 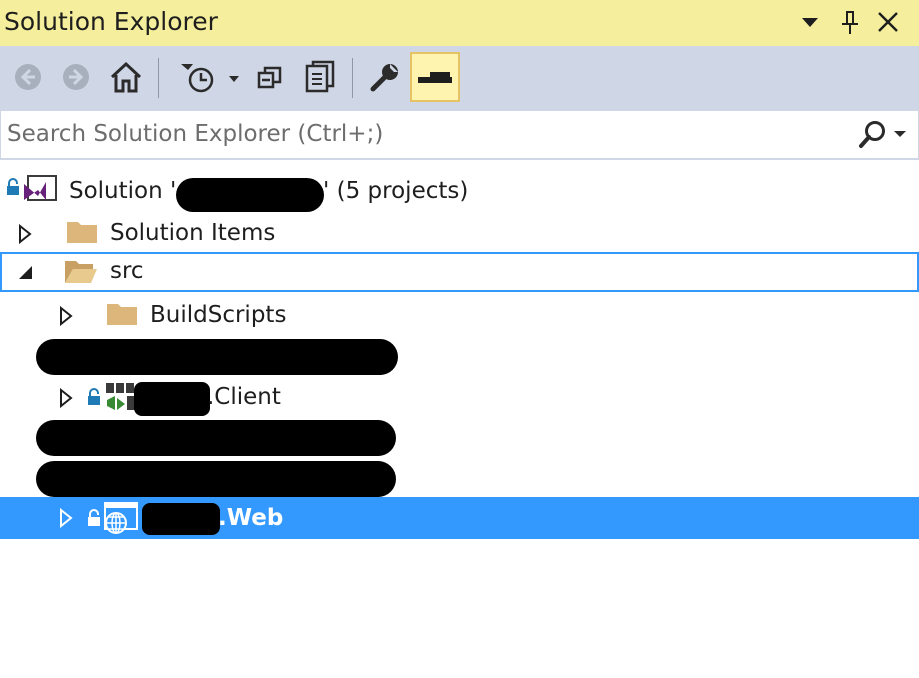 I want to click on dropdown-icon, so click(x=810, y=22).